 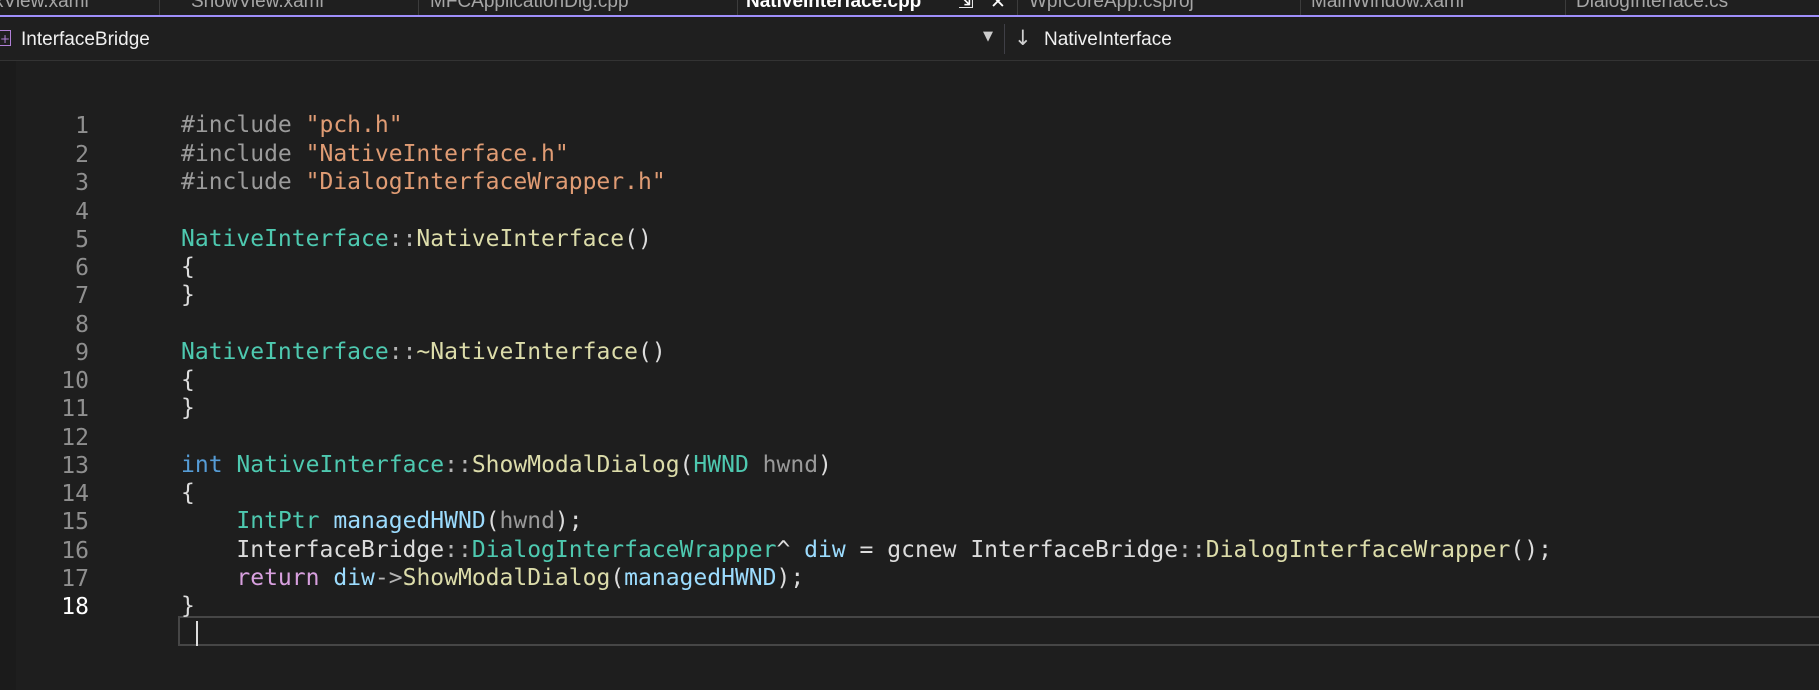 What do you see at coordinates (909, 296) in the screenshot?
I see `code-line: 7}` at bounding box center [909, 296].